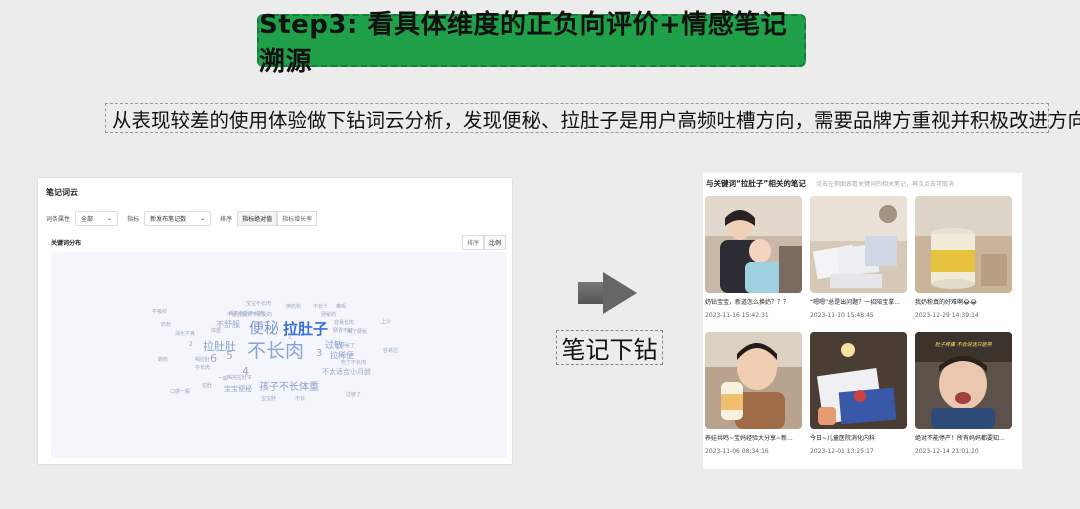  What do you see at coordinates (963, 380) in the screenshot?
I see `note-image: 肚子疼痛 不会说话只能哭` at bounding box center [963, 380].